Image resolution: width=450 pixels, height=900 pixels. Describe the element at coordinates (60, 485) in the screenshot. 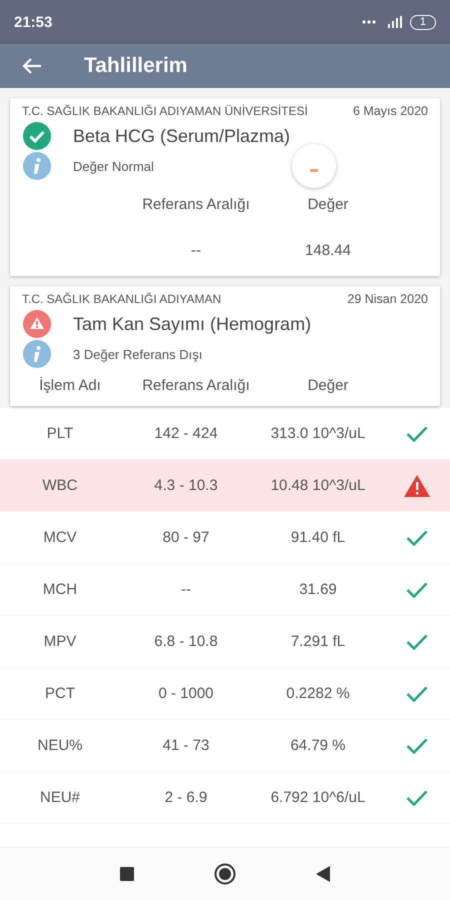

I see `test-name: WBC` at that location.